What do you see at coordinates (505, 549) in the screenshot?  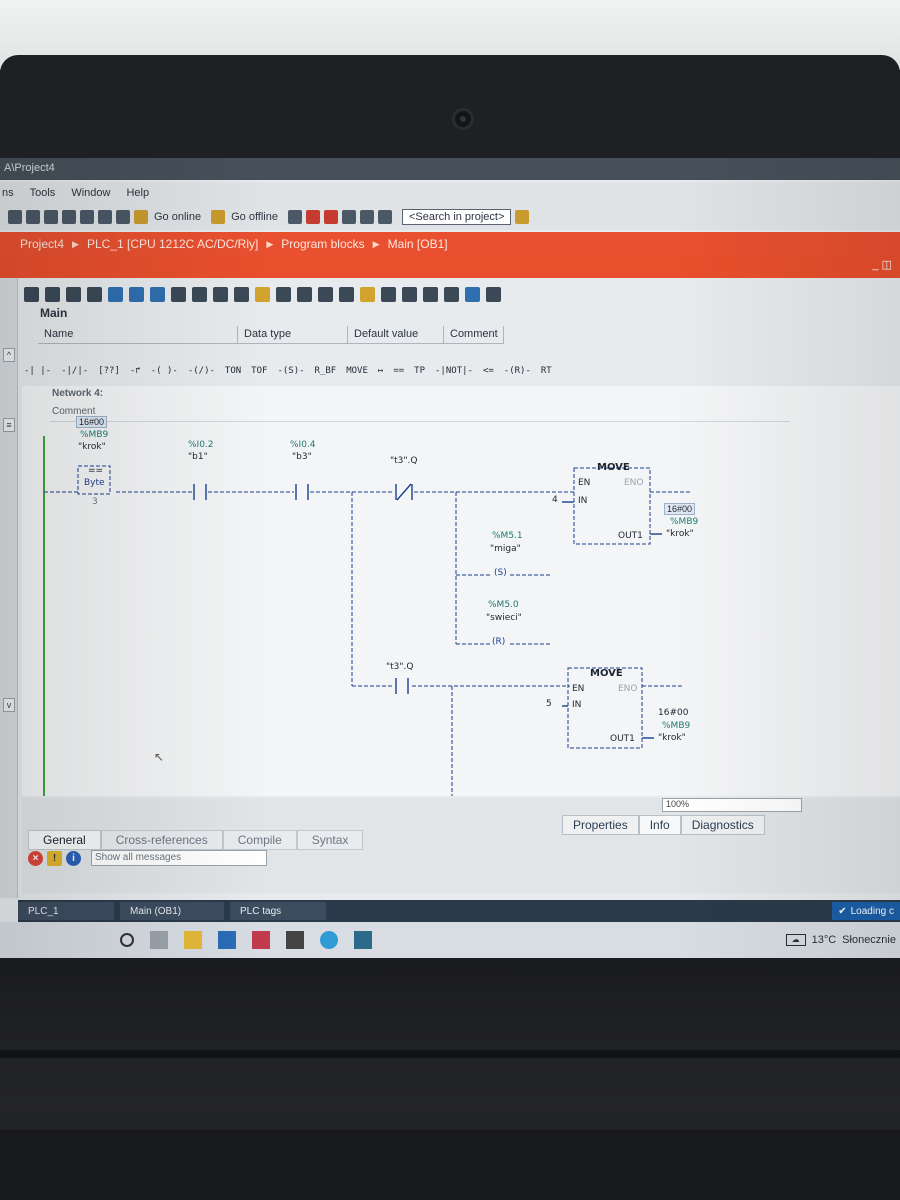 I see `coil-set-tag: "miga"` at bounding box center [505, 549].